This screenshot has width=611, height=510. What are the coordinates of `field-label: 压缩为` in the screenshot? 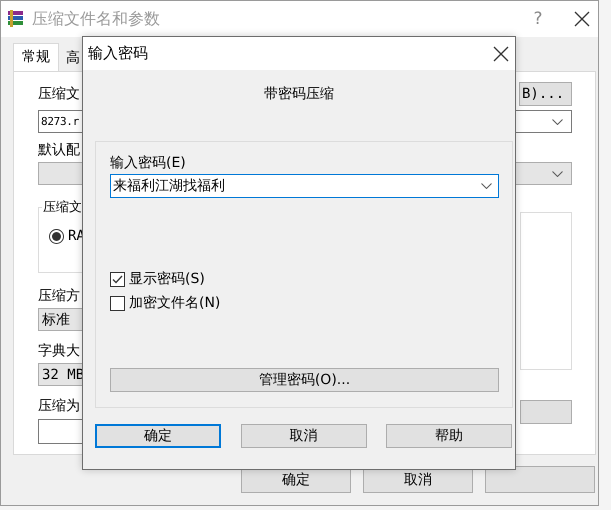 It's located at (59, 406).